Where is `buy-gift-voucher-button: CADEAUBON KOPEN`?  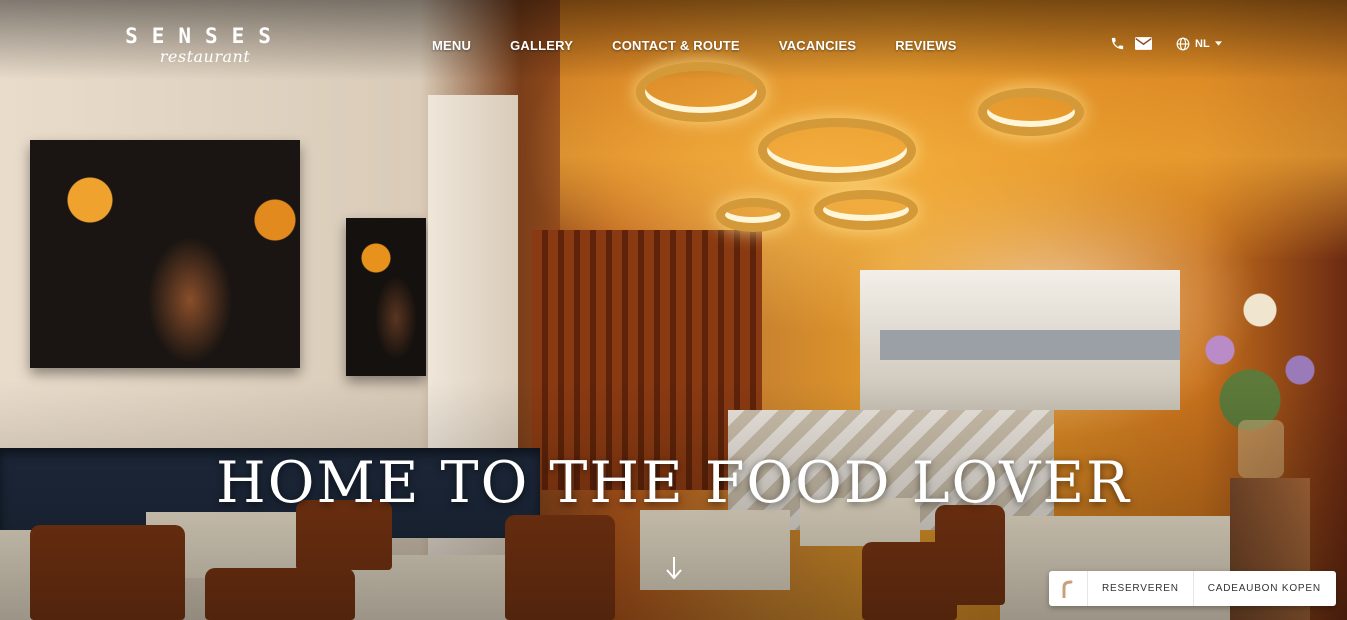 buy-gift-voucher-button: CADEAUBON KOPEN is located at coordinates (1263, 588).